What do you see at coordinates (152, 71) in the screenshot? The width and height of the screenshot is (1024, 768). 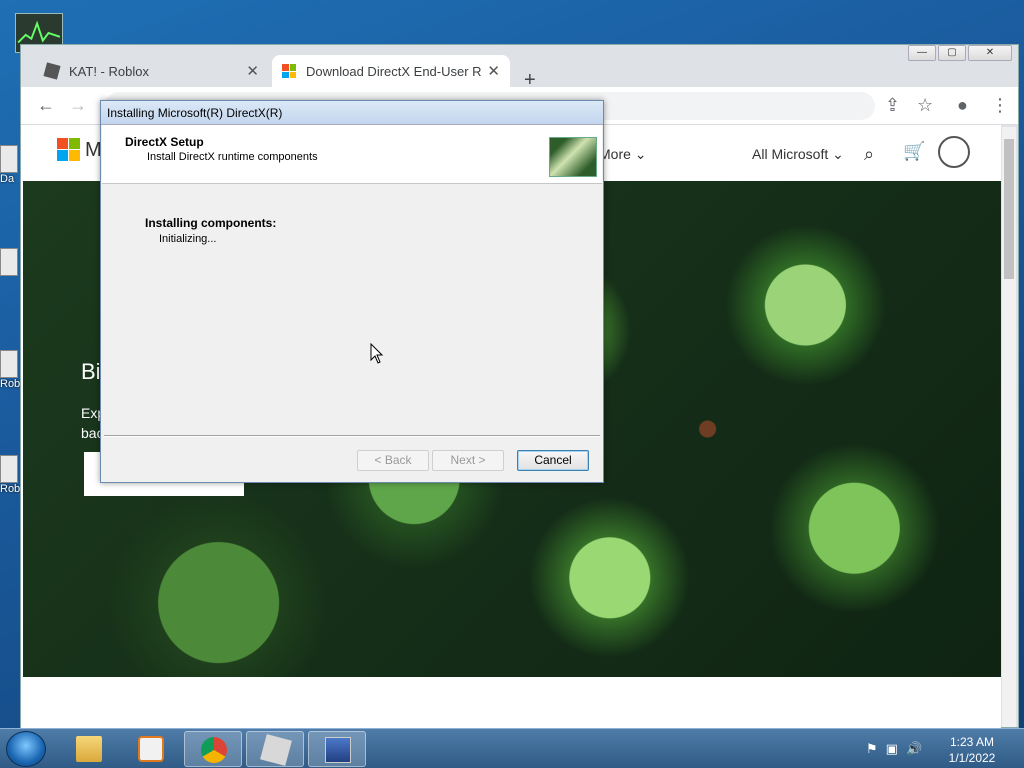 I see `tab-roblox: KAT! - Roblox ✕` at bounding box center [152, 71].